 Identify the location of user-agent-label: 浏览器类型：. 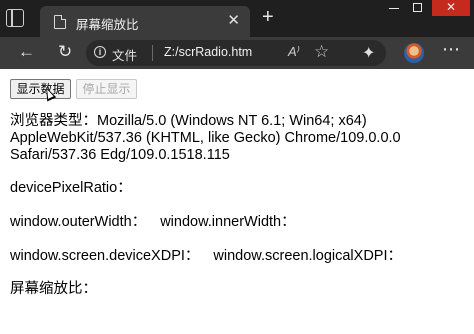
(53, 121).